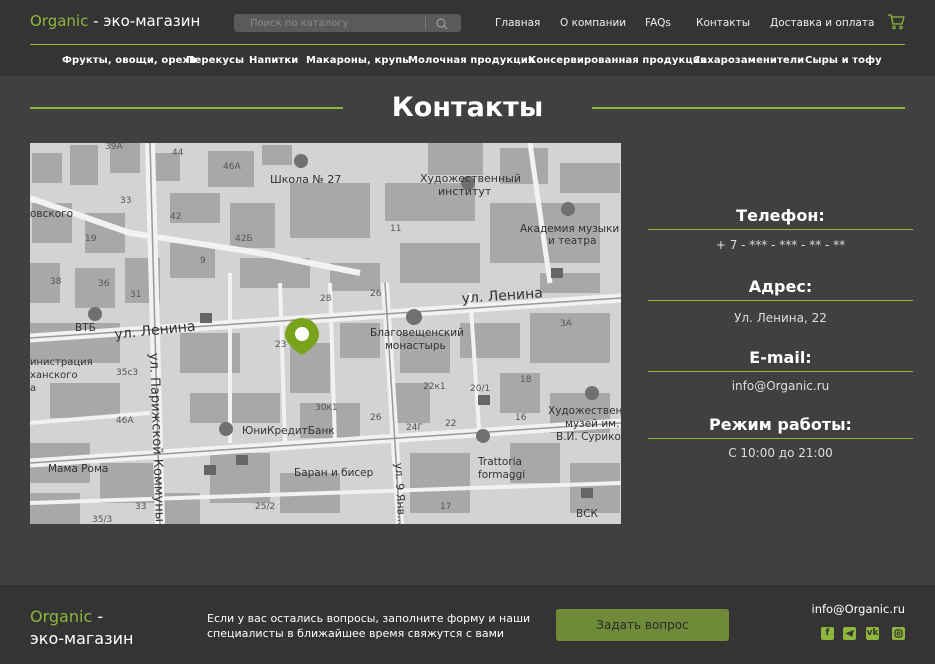 This screenshot has height=664, width=935. Describe the element at coordinates (288, 431) in the screenshot. I see `svg-text: ЮниКредитБанк` at that location.